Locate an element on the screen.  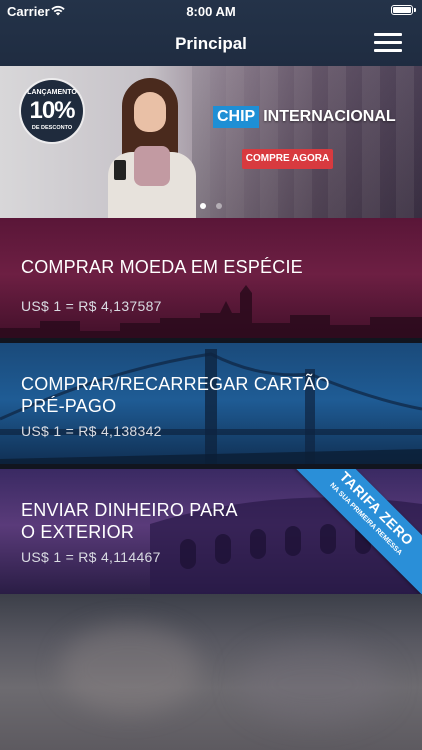
card-title: COMPRAR/RECARREGAR CARTÃO PRÉ-PAGO is located at coordinates (175, 395).